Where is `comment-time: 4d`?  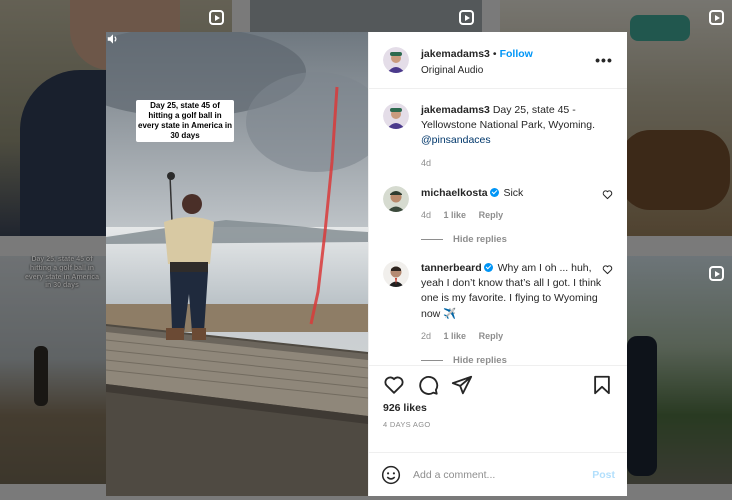 comment-time: 4d is located at coordinates (426, 214).